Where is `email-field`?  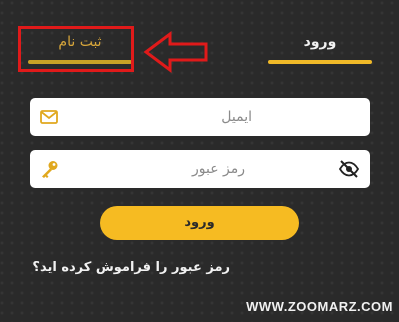
email-field is located at coordinates (200, 117).